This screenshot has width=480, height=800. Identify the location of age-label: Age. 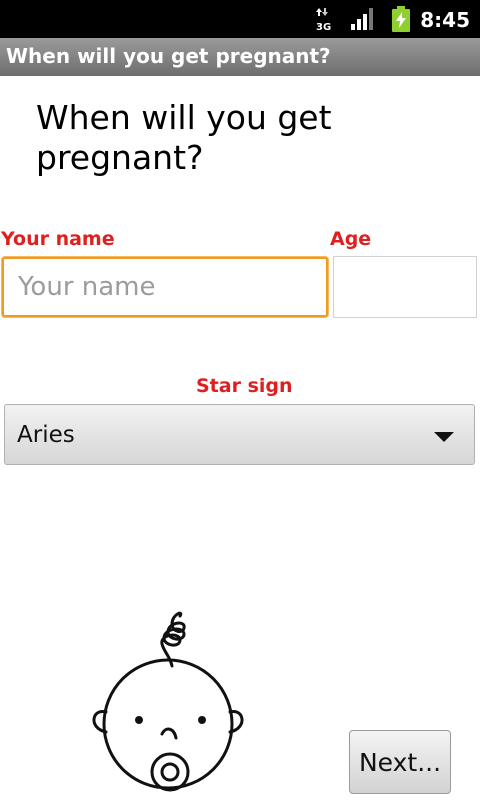
(351, 239).